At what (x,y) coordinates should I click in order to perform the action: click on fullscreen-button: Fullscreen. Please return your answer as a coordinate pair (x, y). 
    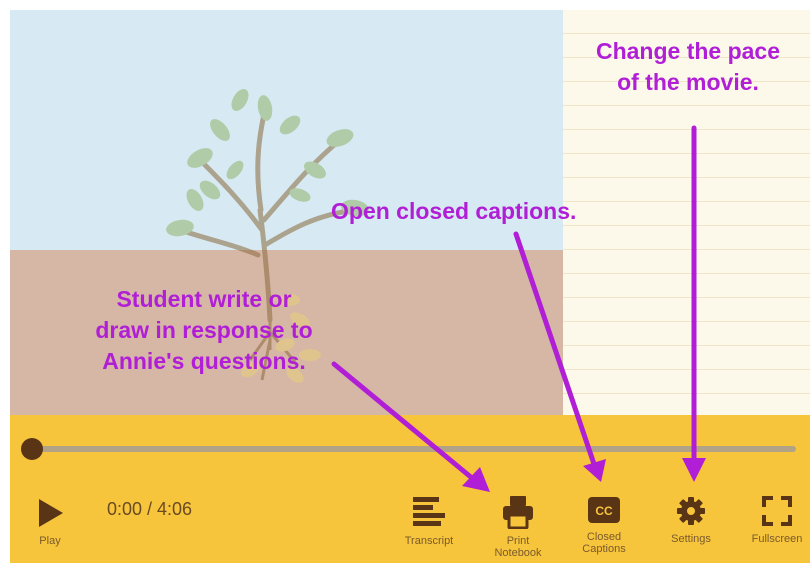
    Looking at the image, I should click on (777, 520).